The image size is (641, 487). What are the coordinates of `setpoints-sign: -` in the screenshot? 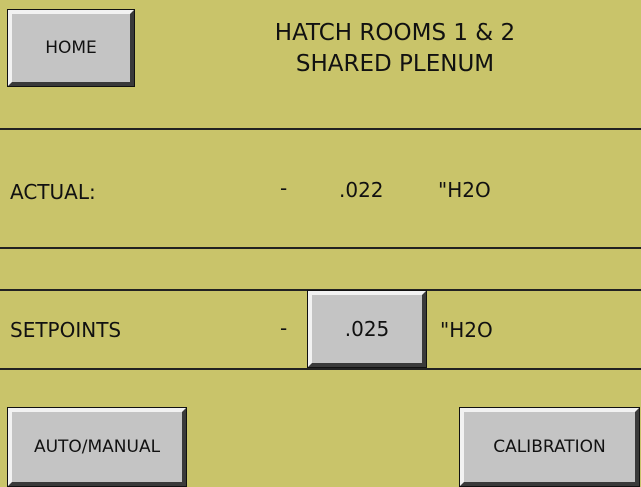 It's located at (284, 328).